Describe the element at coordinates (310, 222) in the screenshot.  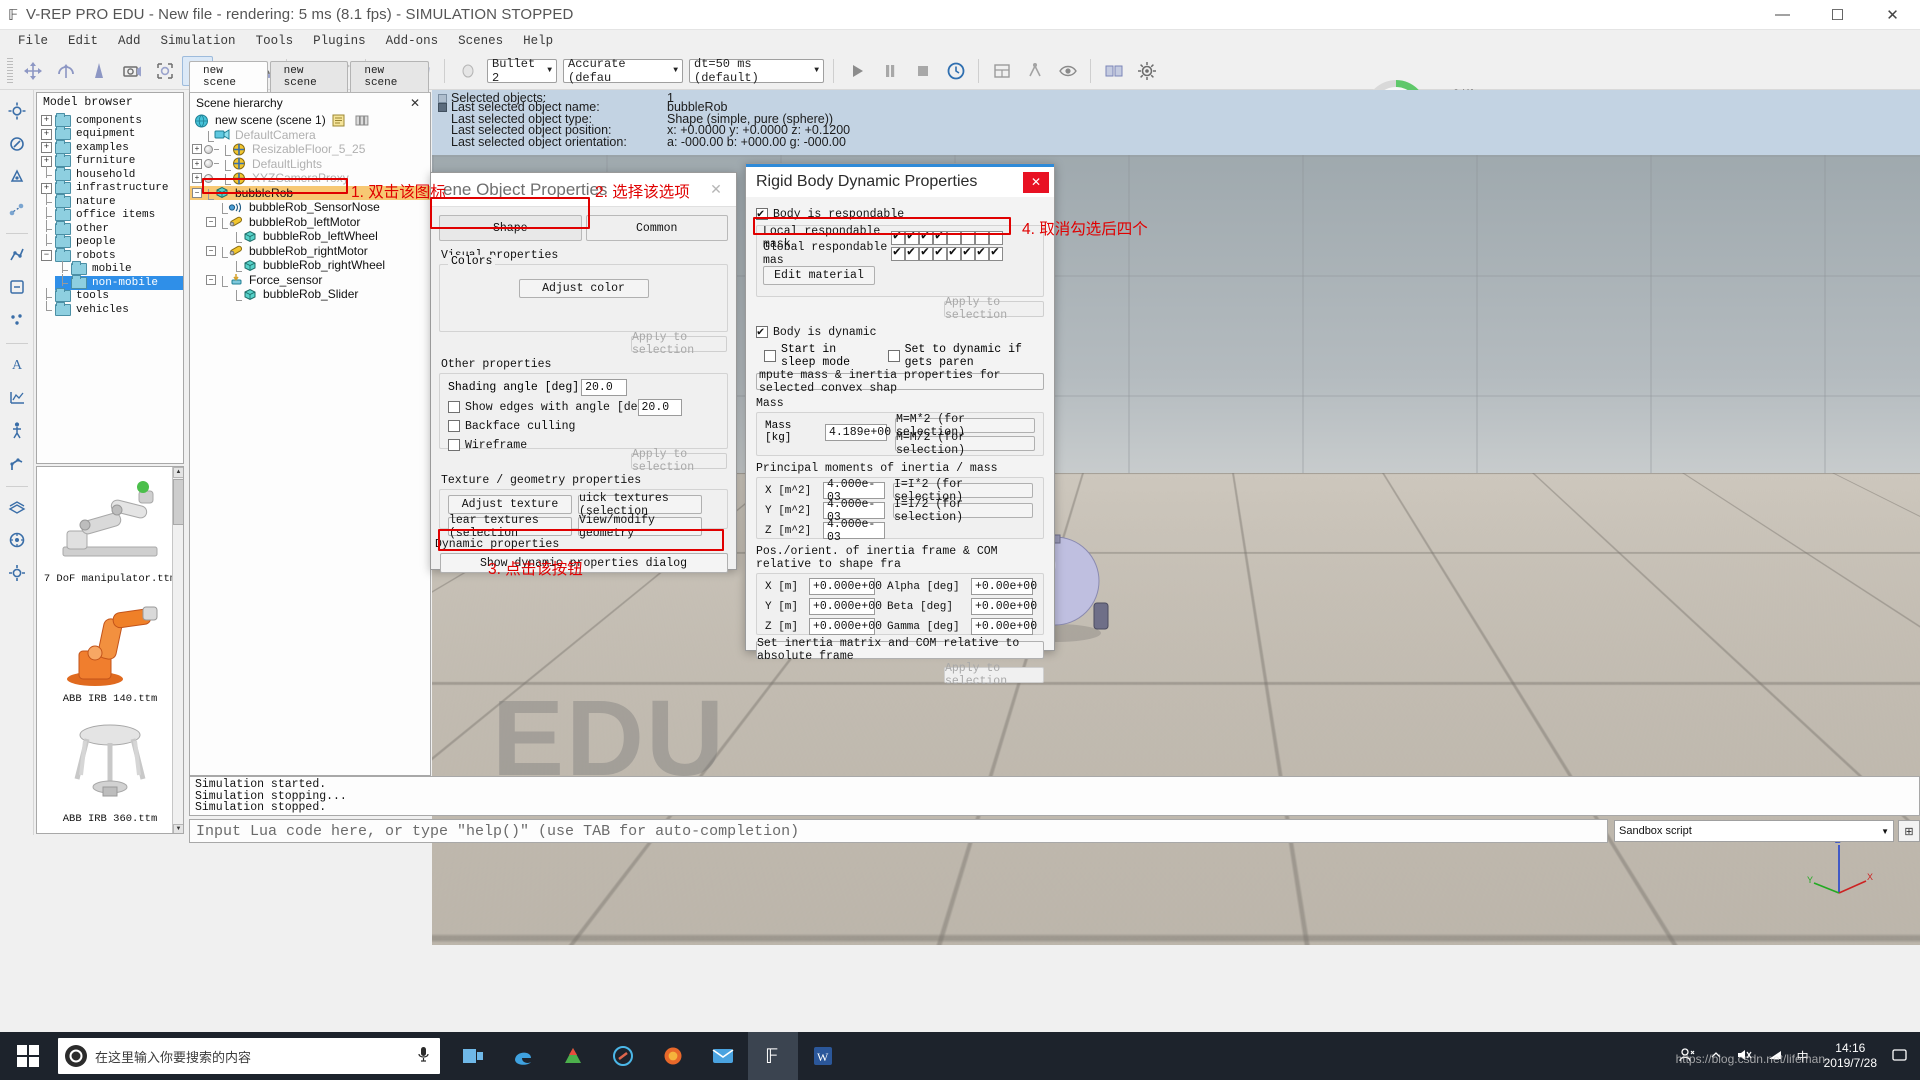
I see `hierarchy-item-bubbleRob_leftMotor: − bubbleRob_leftMotor` at that location.